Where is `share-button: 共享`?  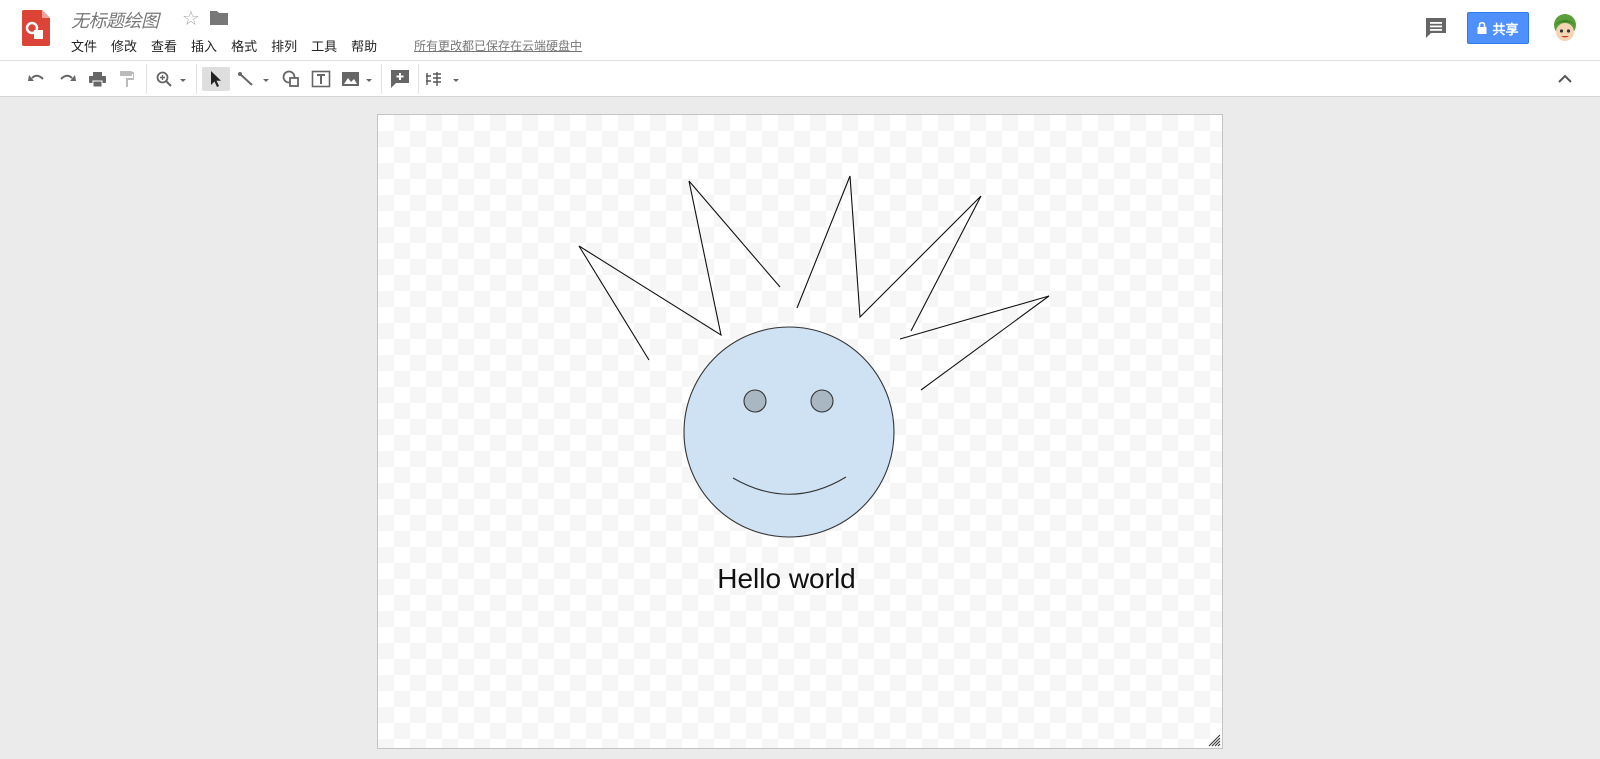 share-button: 共享 is located at coordinates (1498, 28).